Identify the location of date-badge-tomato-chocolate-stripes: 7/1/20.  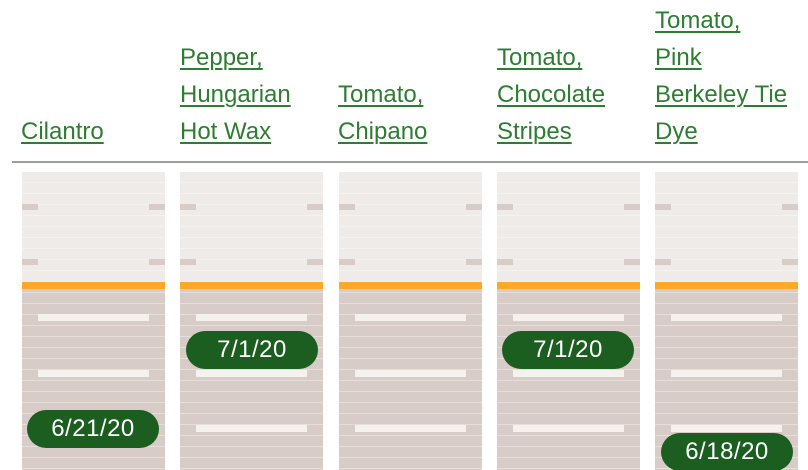
(568, 350).